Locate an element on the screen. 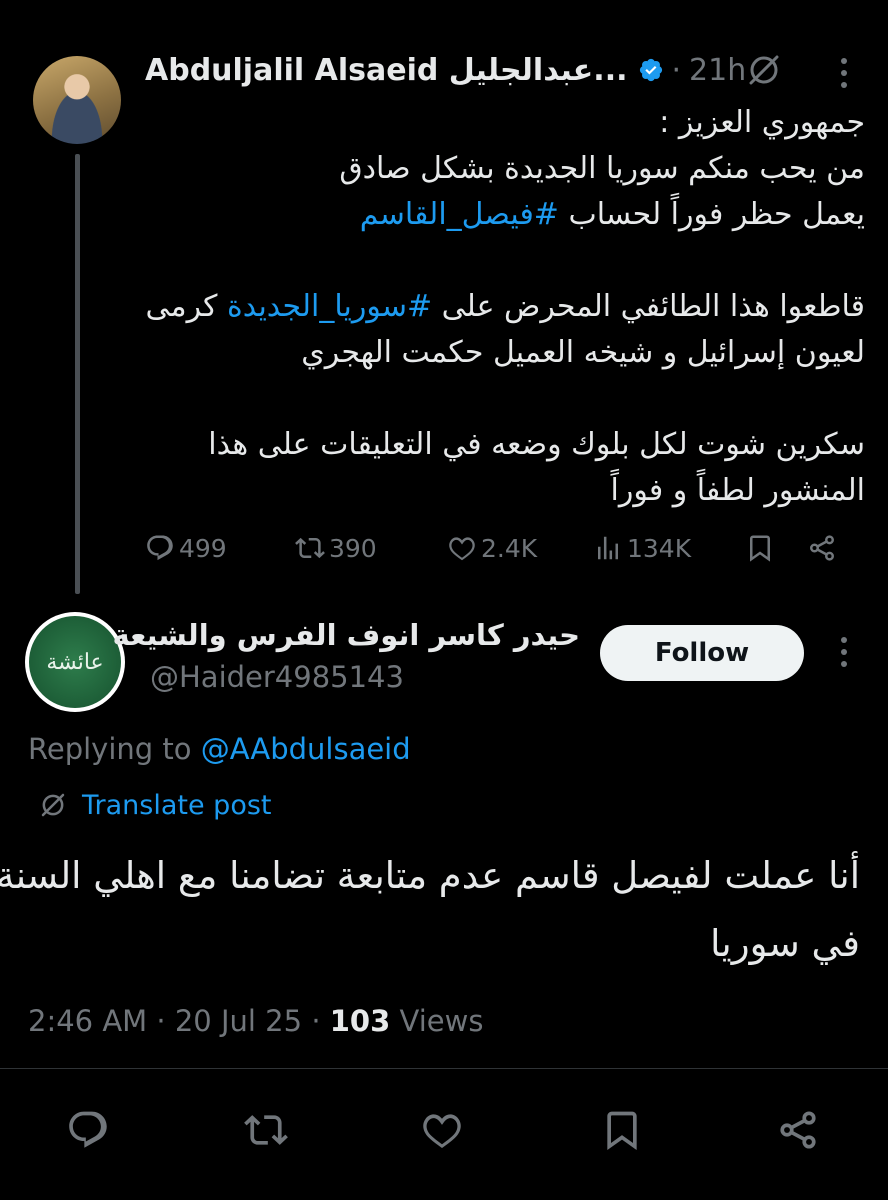 The width and height of the screenshot is (888, 1200). translate-label: Translate post is located at coordinates (177, 805).